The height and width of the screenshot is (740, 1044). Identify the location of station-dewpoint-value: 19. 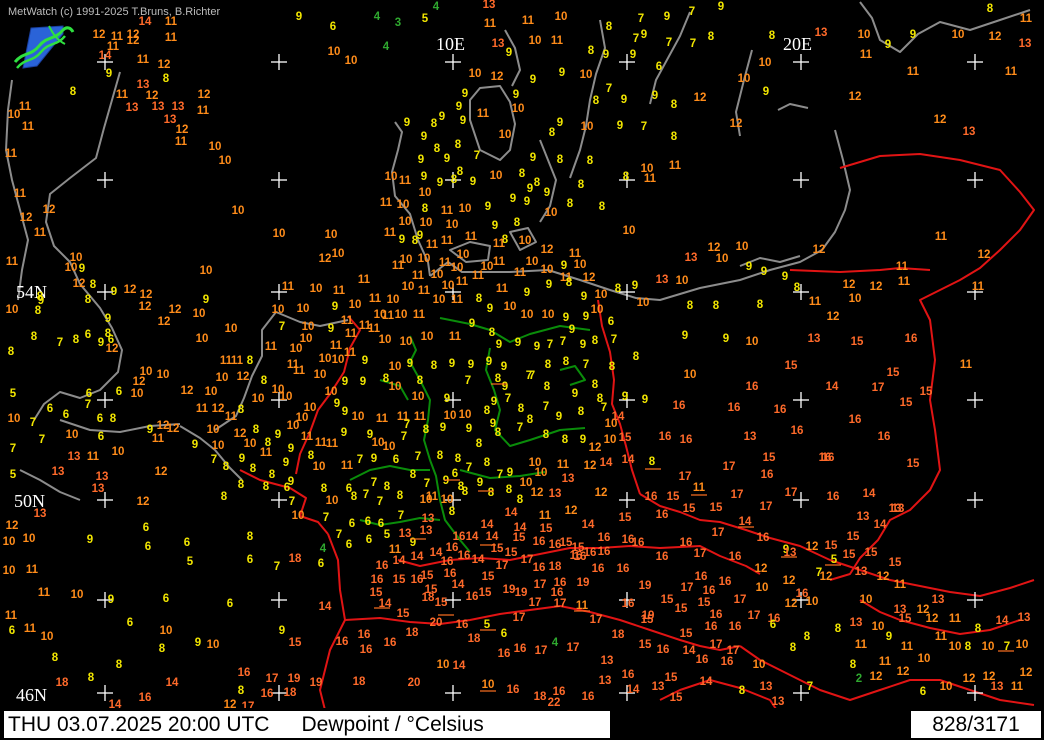
(583, 583).